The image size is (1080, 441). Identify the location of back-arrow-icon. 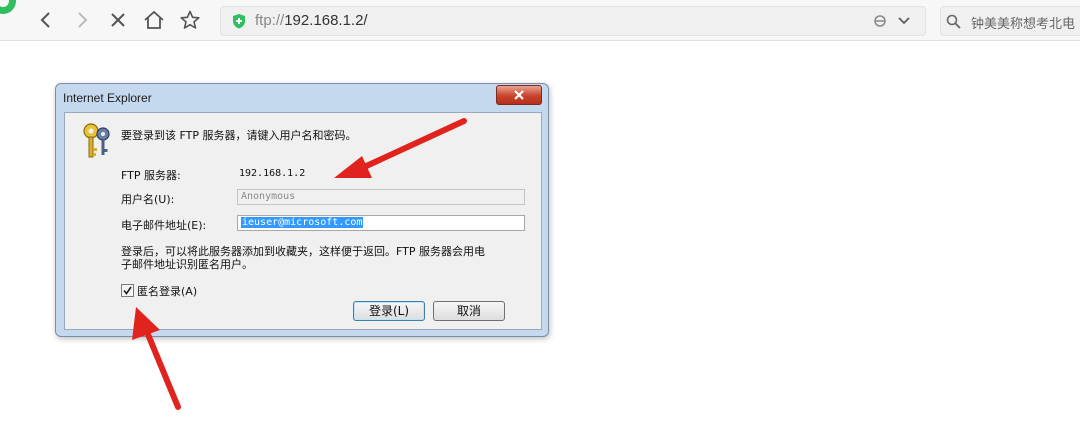
(45, 20).